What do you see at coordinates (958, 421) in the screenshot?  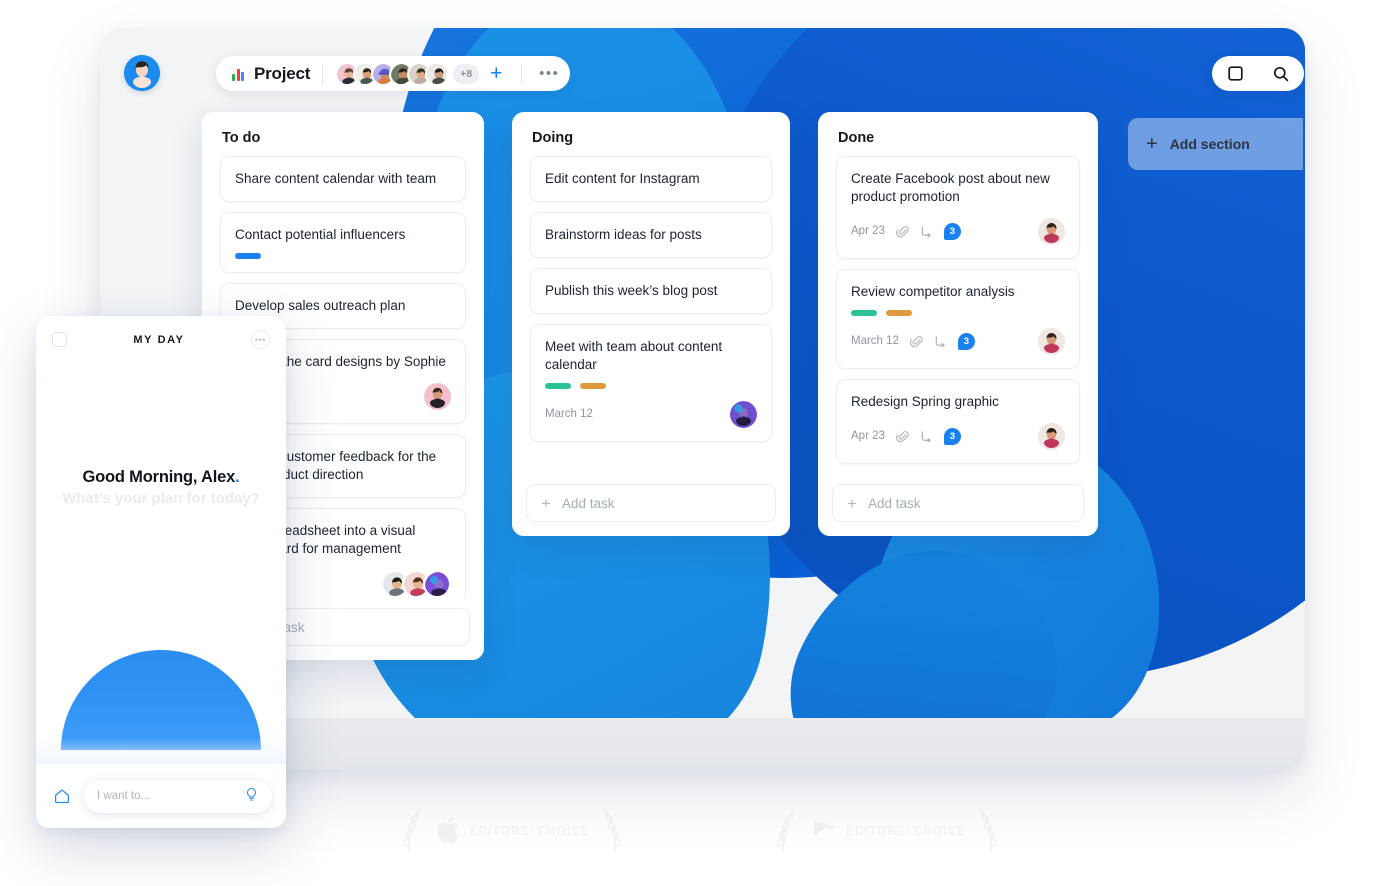 I see `task-card: Redesign Spring graphic Apr 23 3` at bounding box center [958, 421].